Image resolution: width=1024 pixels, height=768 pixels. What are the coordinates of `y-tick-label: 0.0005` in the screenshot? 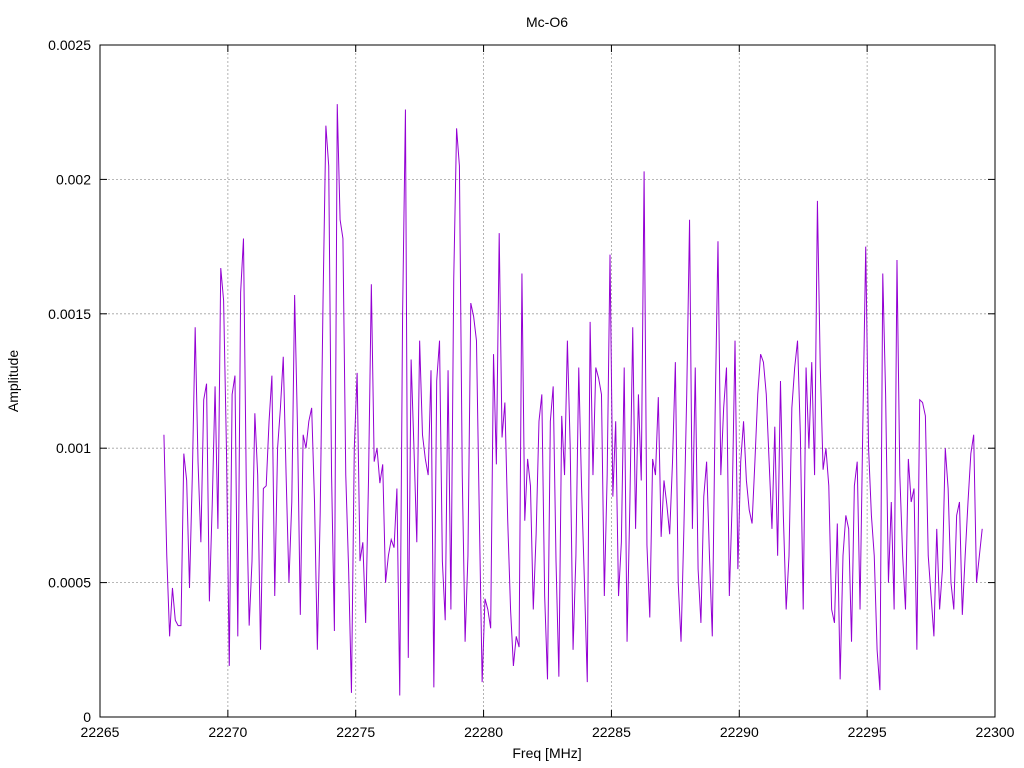 It's located at (69, 583).